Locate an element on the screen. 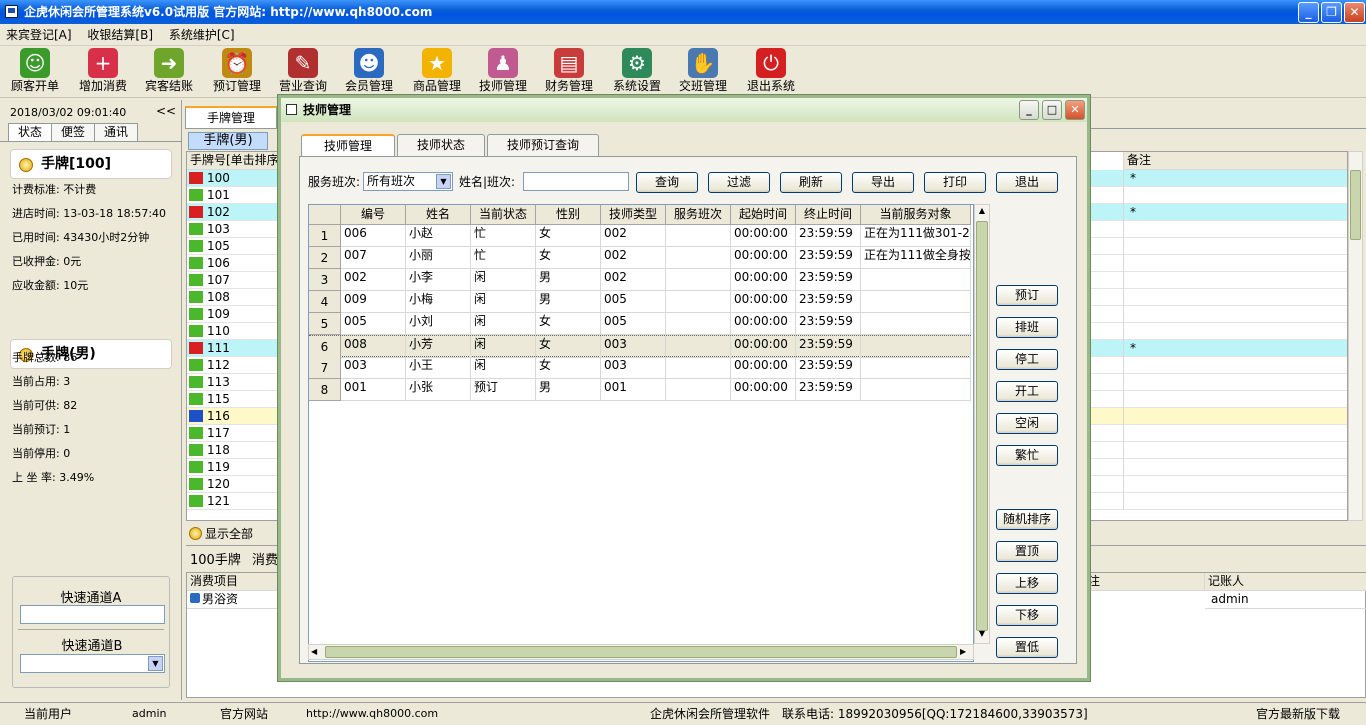  toolbar-button-12: ⏻ 退出系统 is located at coordinates (771, 73).